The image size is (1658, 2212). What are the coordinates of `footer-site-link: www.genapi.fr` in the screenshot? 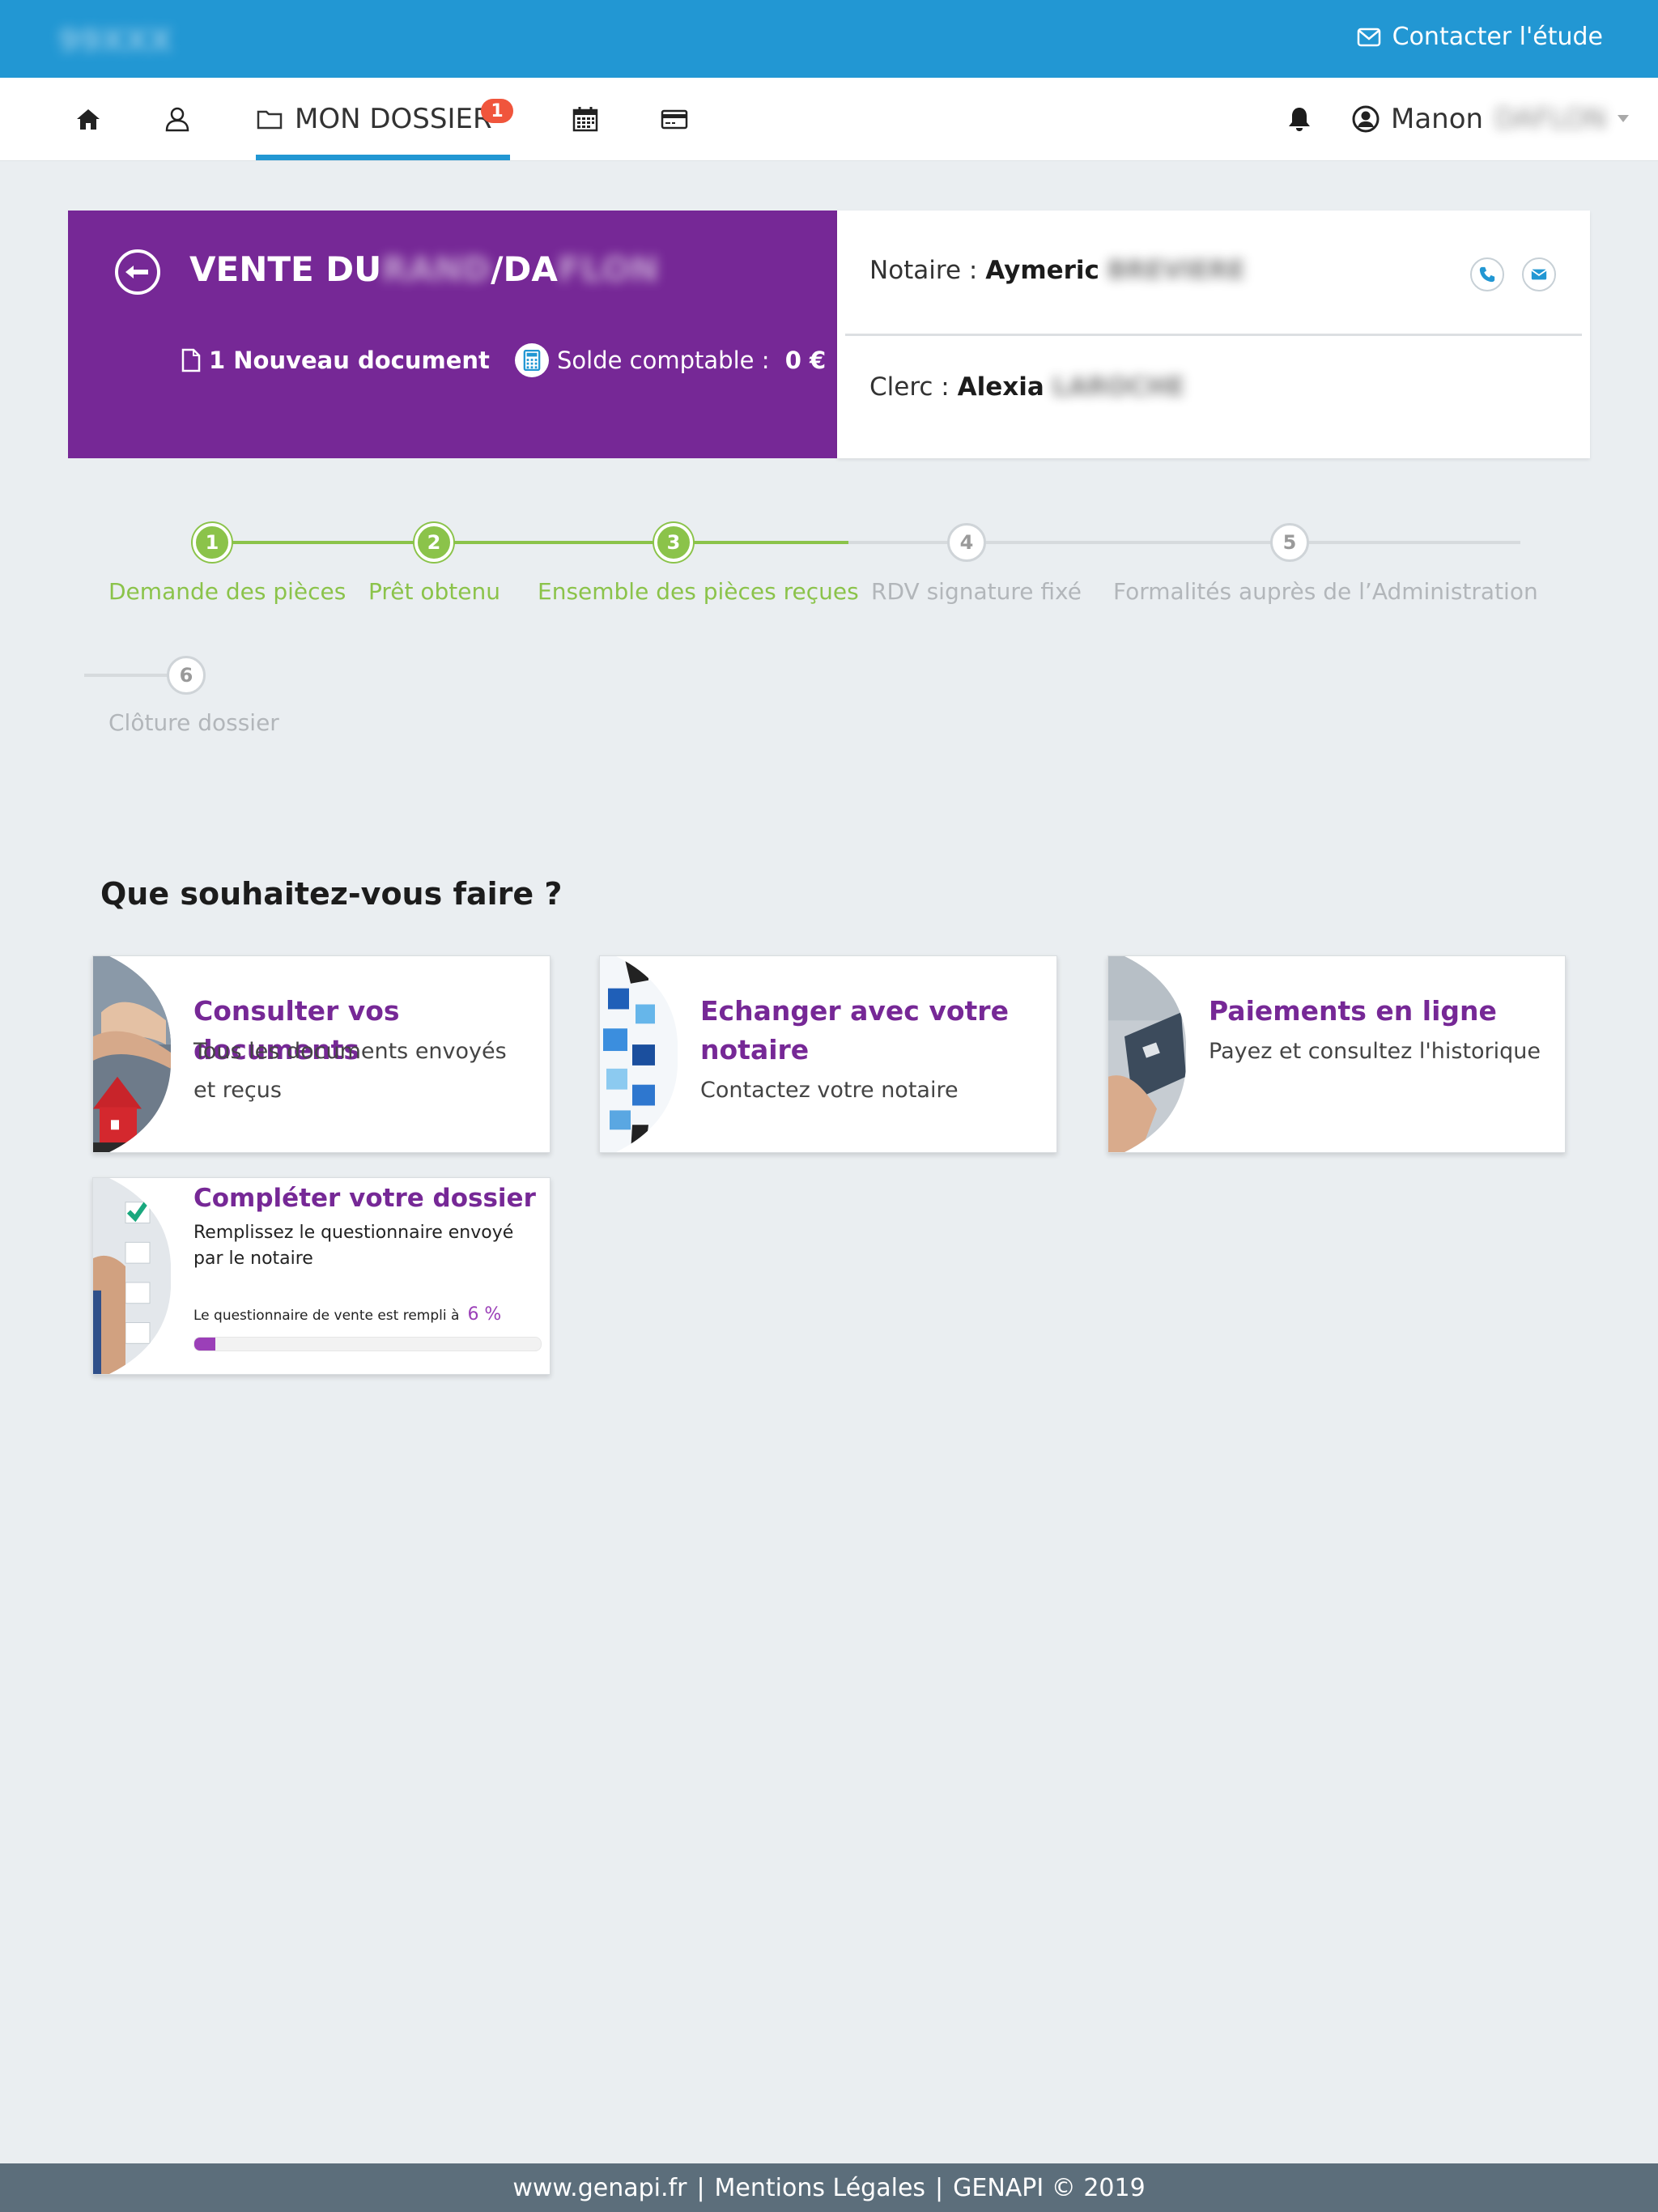 It's located at (599, 2188).